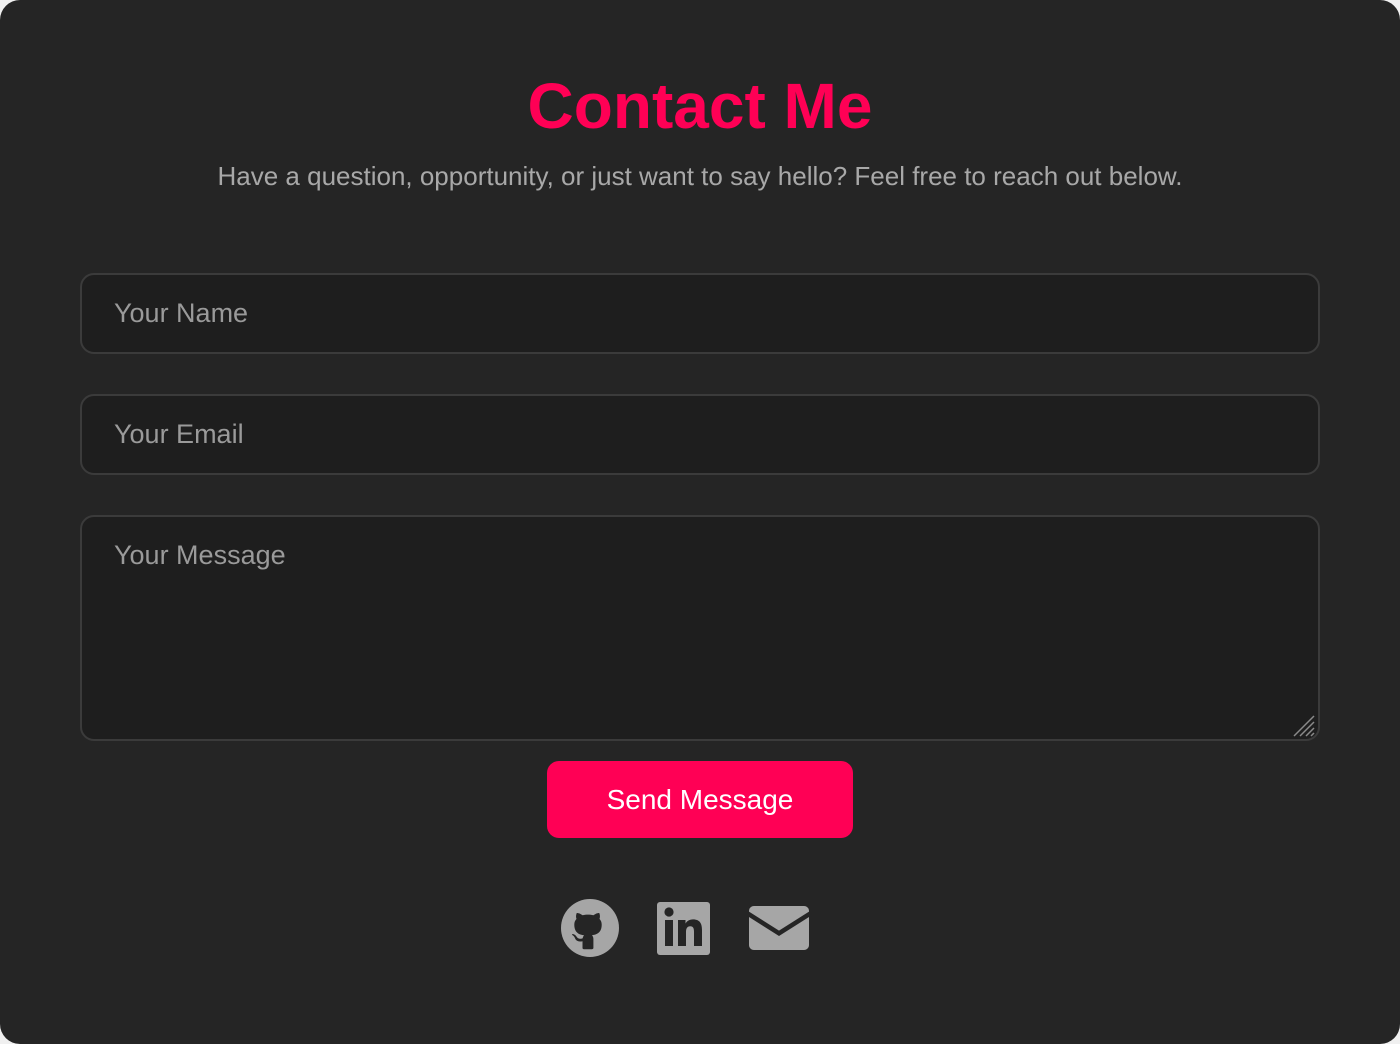 This screenshot has height=1044, width=1400. I want to click on github-icon, so click(590, 928).